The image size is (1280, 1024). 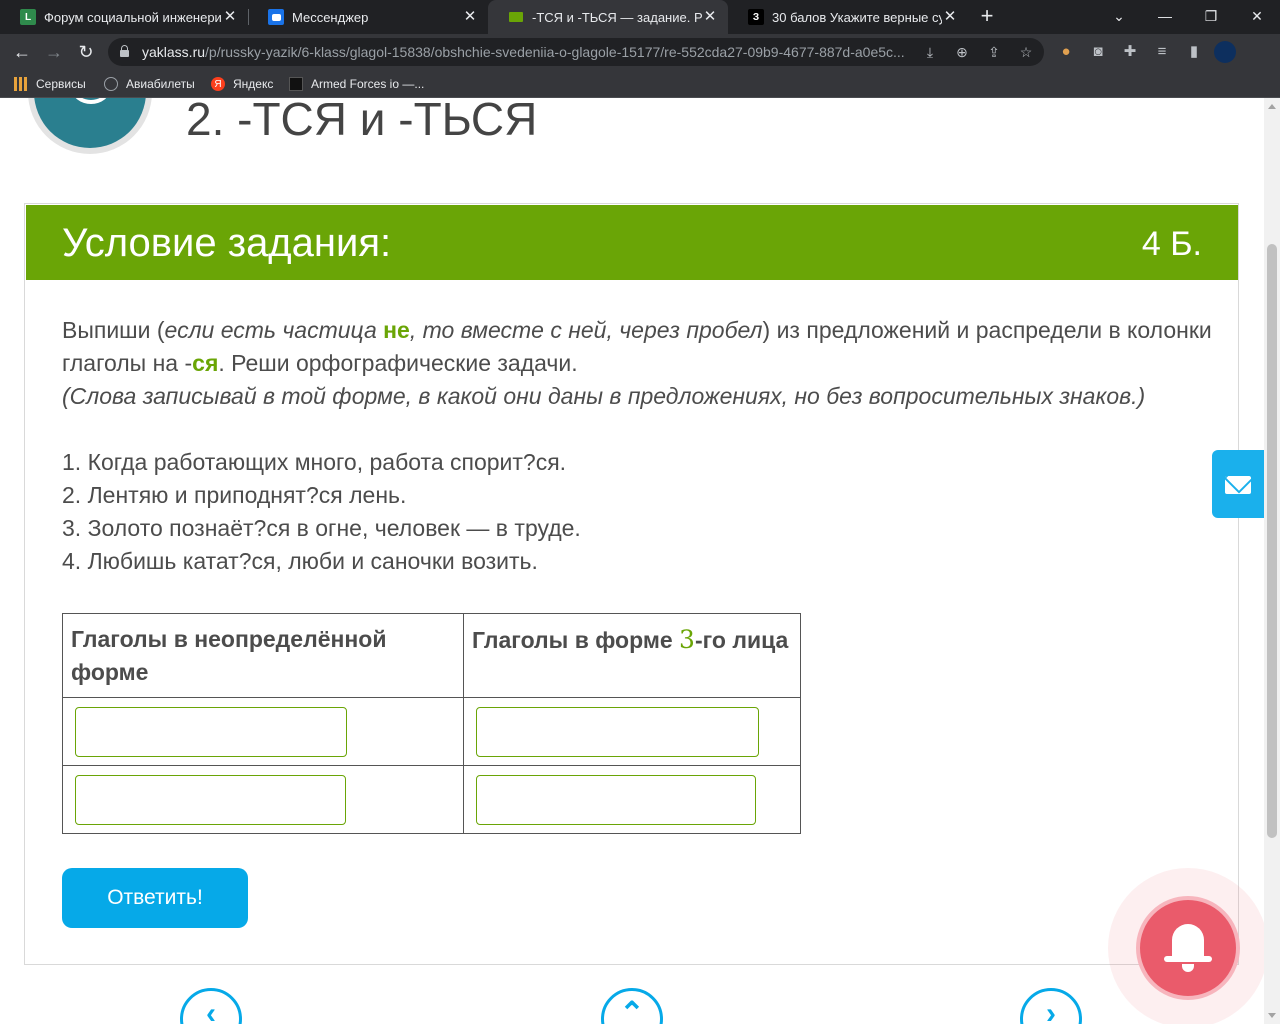 I want to click on task-points: 4 Б., so click(x=1171, y=244).